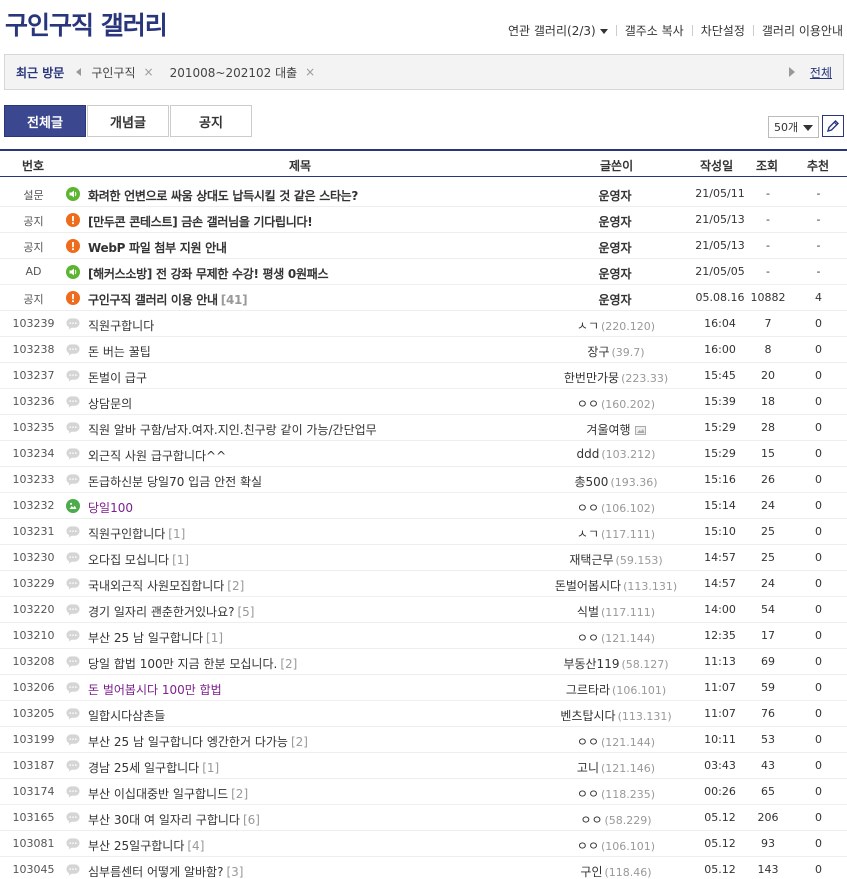 Image resolution: width=847 pixels, height=879 pixels. Describe the element at coordinates (588, 612) in the screenshot. I see `writer-name: 식벌` at that location.